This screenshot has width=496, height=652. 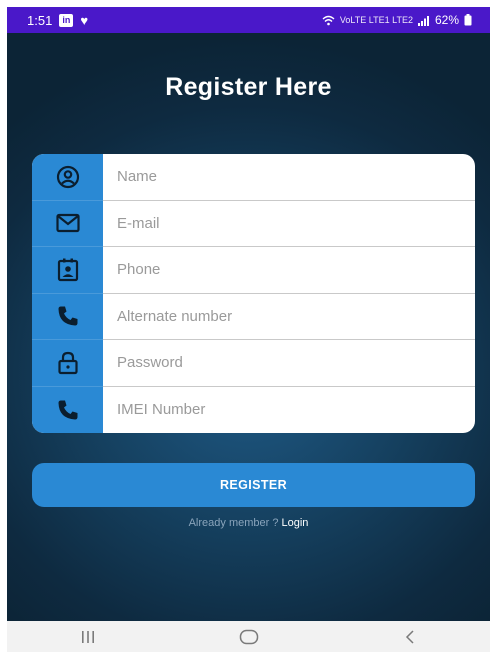 I want to click on battery-percent: 62%, so click(x=446, y=20).